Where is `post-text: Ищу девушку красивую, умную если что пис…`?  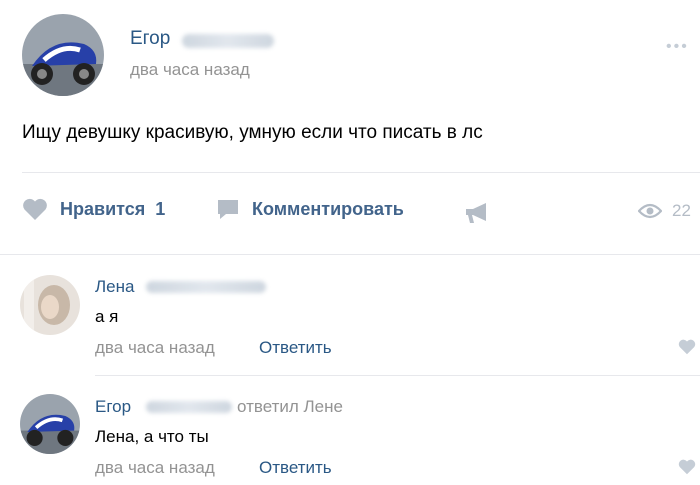
post-text: Ищу девушку красивую, умную если что пис… is located at coordinates (252, 132).